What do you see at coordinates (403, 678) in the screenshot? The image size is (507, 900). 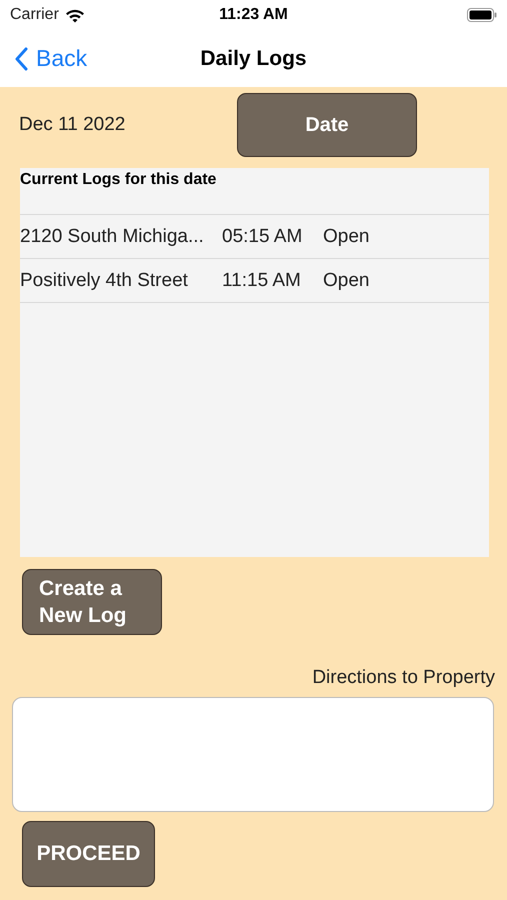 I see `directions-label: Directions to Property` at bounding box center [403, 678].